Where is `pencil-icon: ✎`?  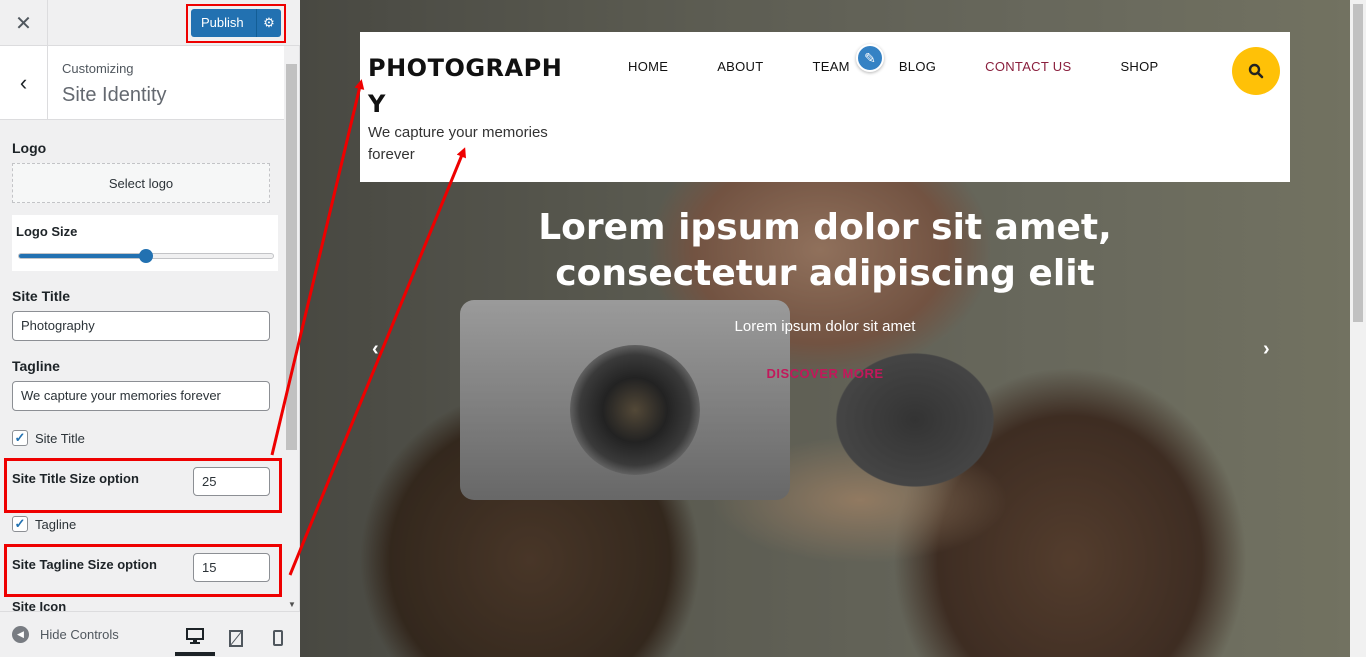
pencil-icon: ✎ is located at coordinates (870, 58).